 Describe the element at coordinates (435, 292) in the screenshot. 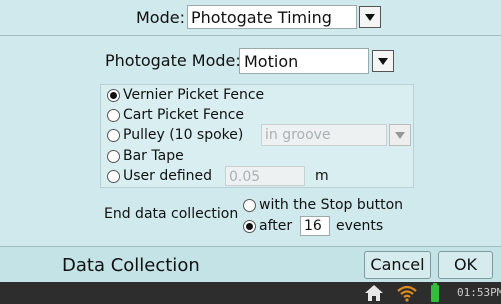

I see `battery-icon` at that location.